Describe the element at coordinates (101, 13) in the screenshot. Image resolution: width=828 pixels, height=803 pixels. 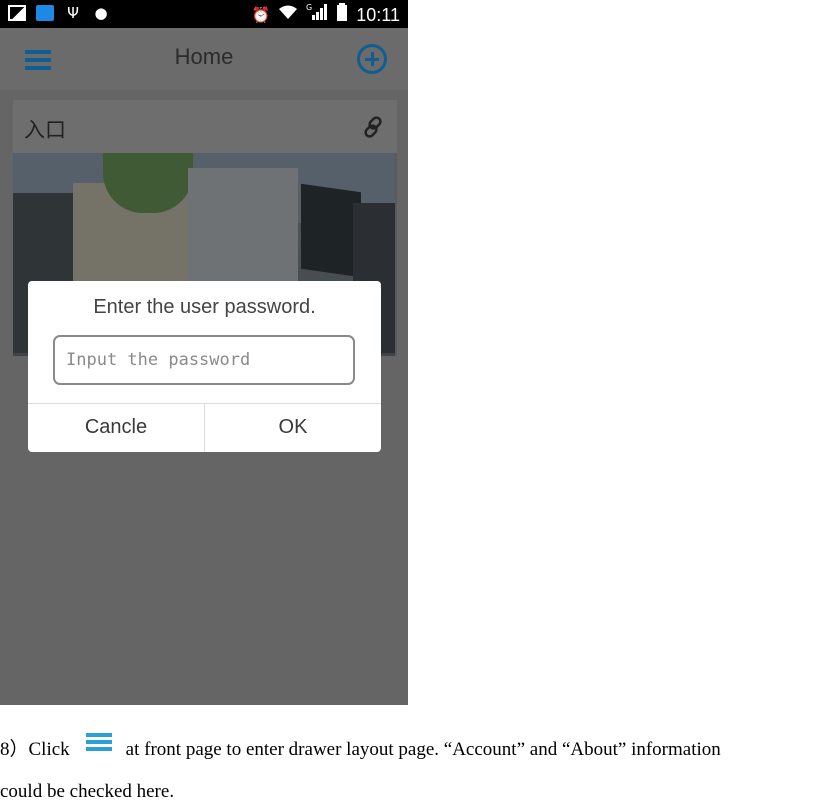
I see `android-icon: ●` at that location.